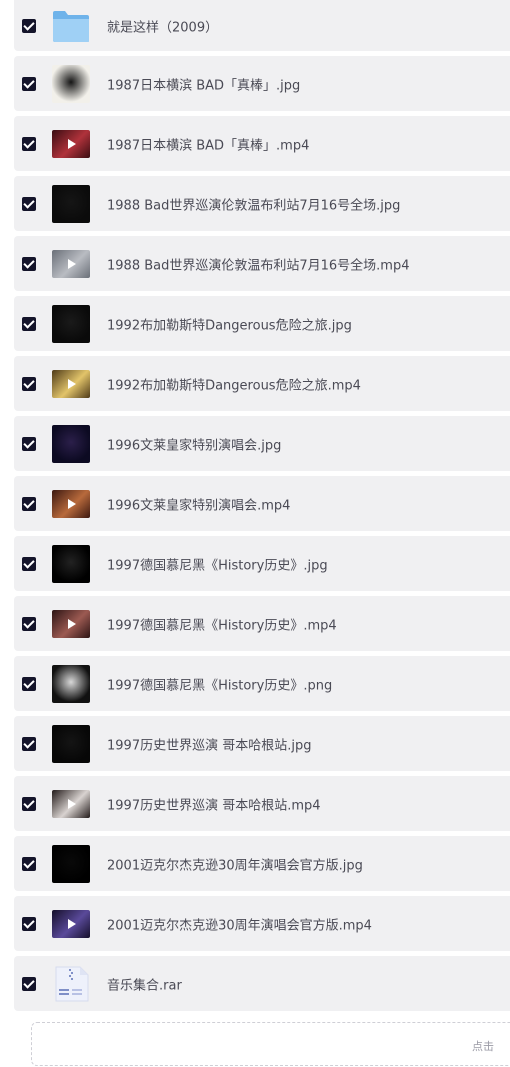 The width and height of the screenshot is (510, 1067). Describe the element at coordinates (258, 265) in the screenshot. I see `file-name: 1988 Bad世界巡演伦敦温布利站7月16号全场.mp4` at that location.